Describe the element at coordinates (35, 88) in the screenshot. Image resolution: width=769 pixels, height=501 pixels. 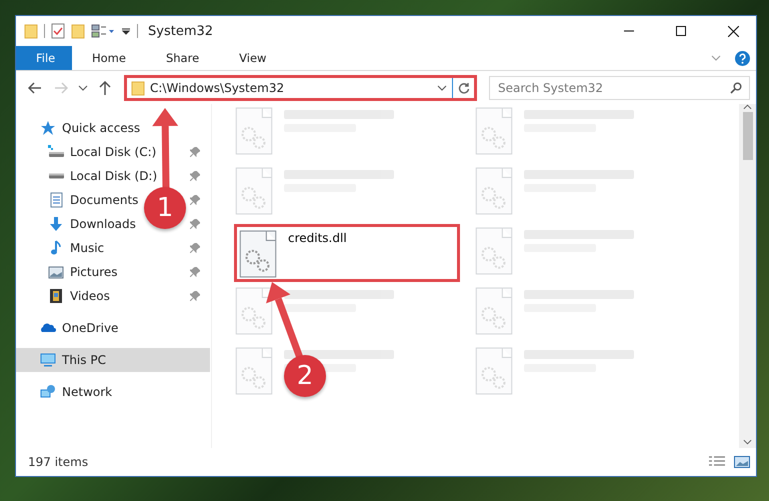
I see `back-arrow-icon` at that location.